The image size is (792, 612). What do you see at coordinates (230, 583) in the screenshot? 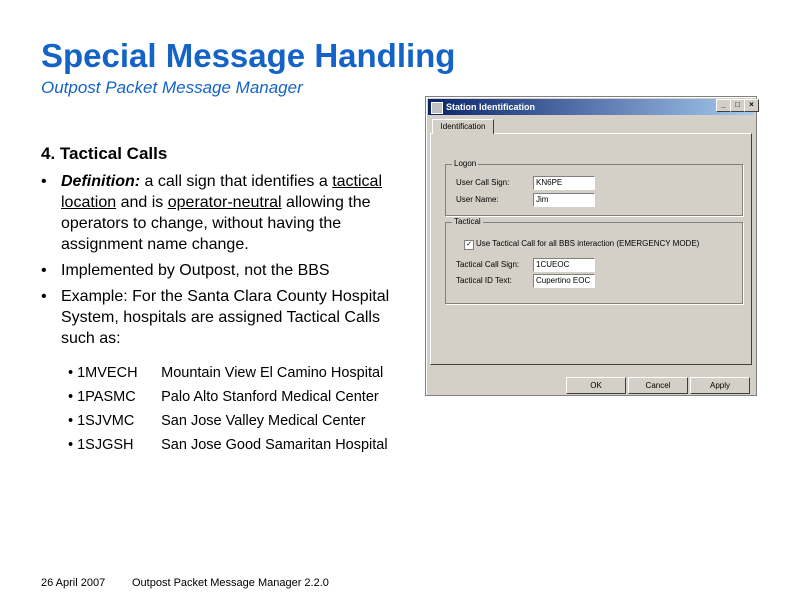
I see `footer-title: Outpost Packet Message Manager 2.2.0` at bounding box center [230, 583].